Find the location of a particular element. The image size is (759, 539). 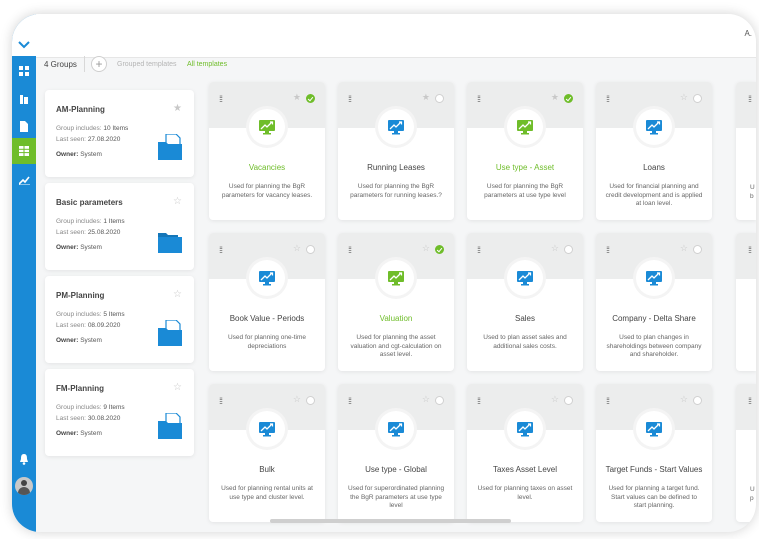

document-icon is located at coordinates (24, 126).